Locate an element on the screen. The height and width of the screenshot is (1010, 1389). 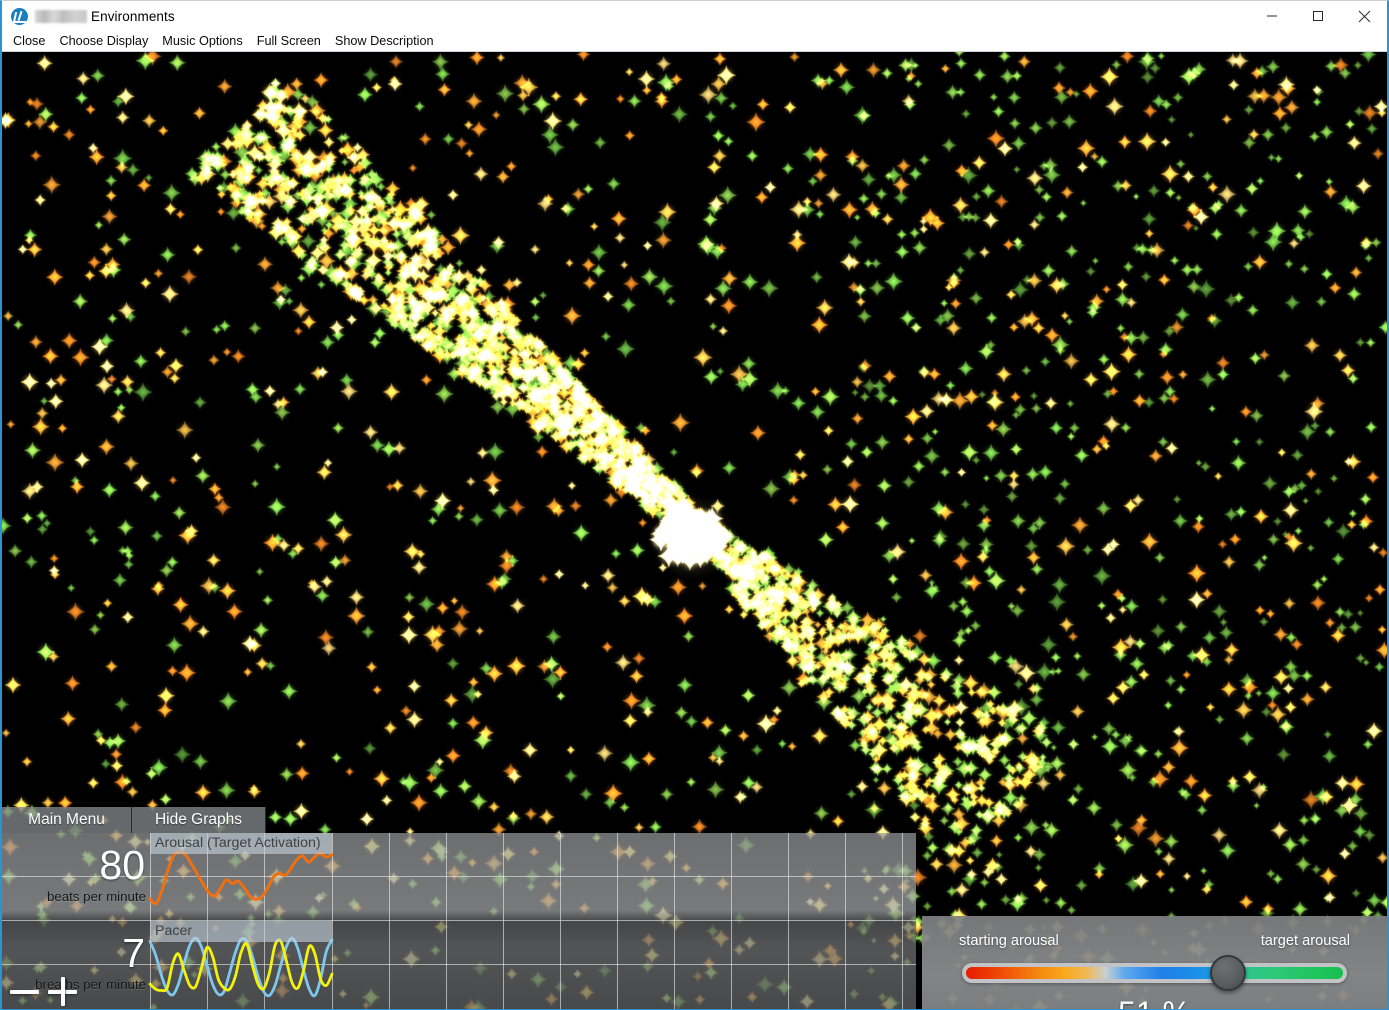
target-arousal-label: target arousal is located at coordinates (1305, 941).